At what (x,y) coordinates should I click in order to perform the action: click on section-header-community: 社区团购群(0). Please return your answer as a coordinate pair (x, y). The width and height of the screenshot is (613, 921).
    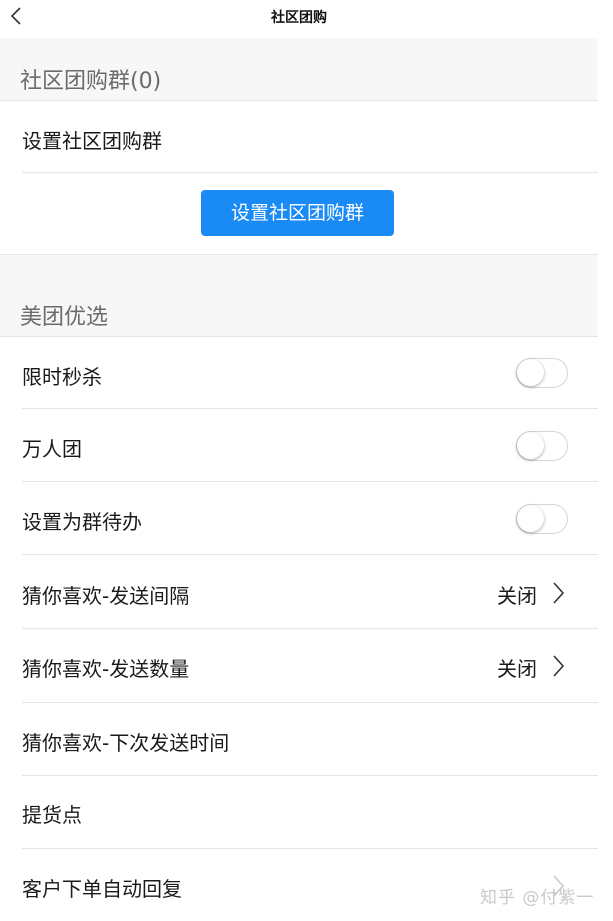
    Looking at the image, I should click on (299, 69).